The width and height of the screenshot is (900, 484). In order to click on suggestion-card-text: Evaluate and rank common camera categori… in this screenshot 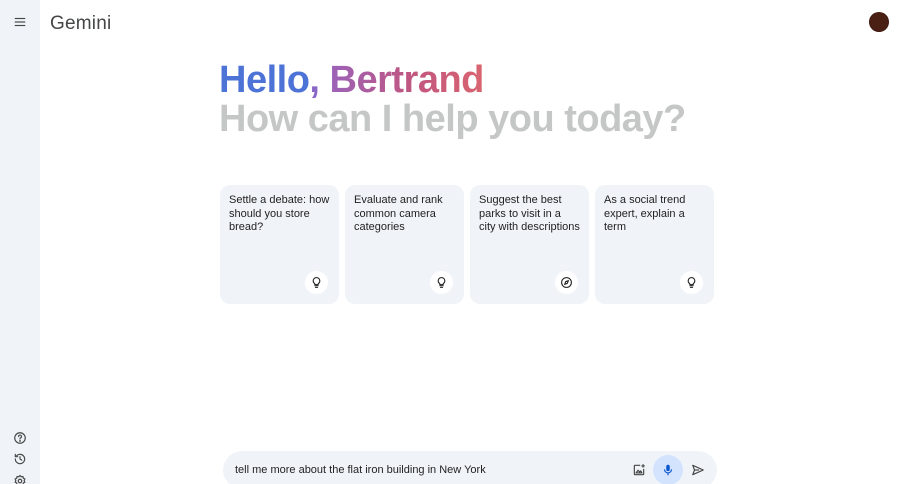, I will do `click(398, 213)`.